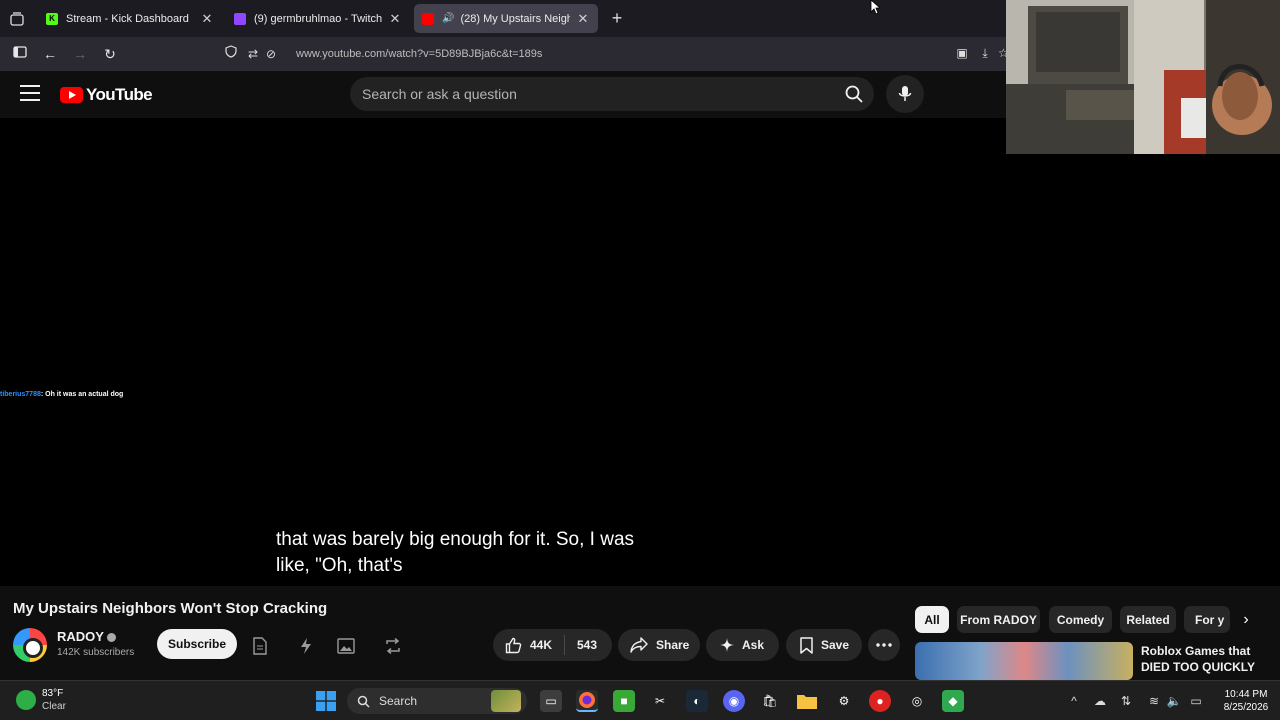  Describe the element at coordinates (50, 54) in the screenshot. I see `back-button: ←` at that location.